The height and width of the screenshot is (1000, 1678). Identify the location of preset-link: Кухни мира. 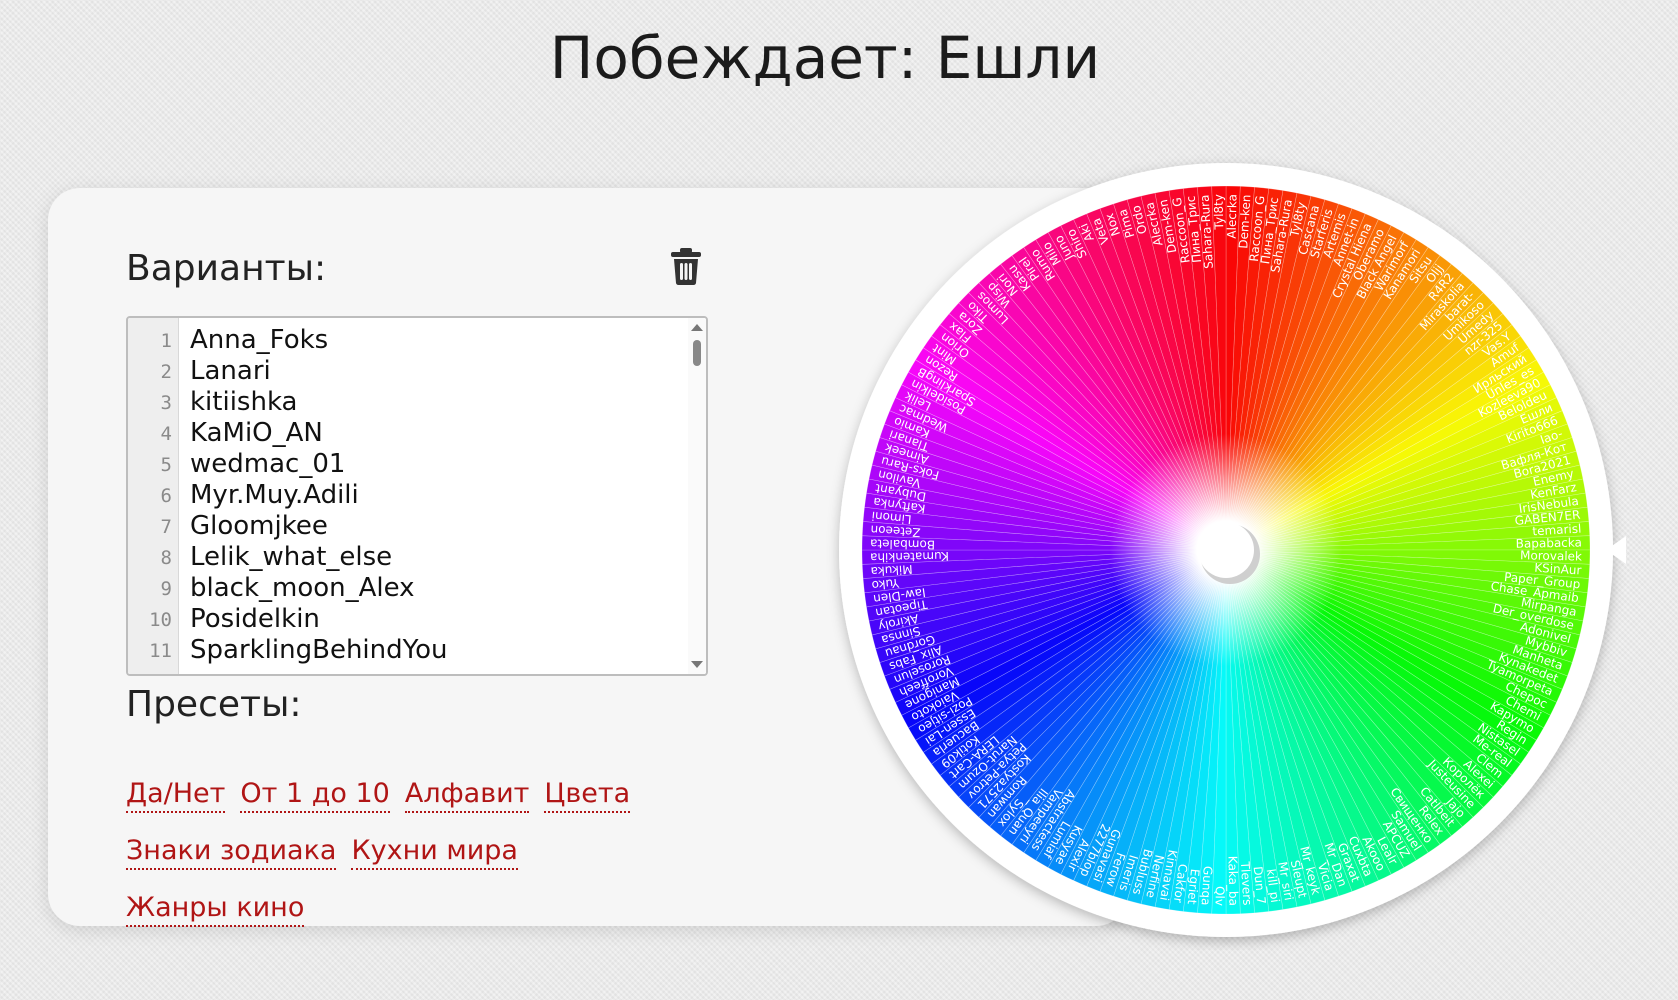
(434, 852).